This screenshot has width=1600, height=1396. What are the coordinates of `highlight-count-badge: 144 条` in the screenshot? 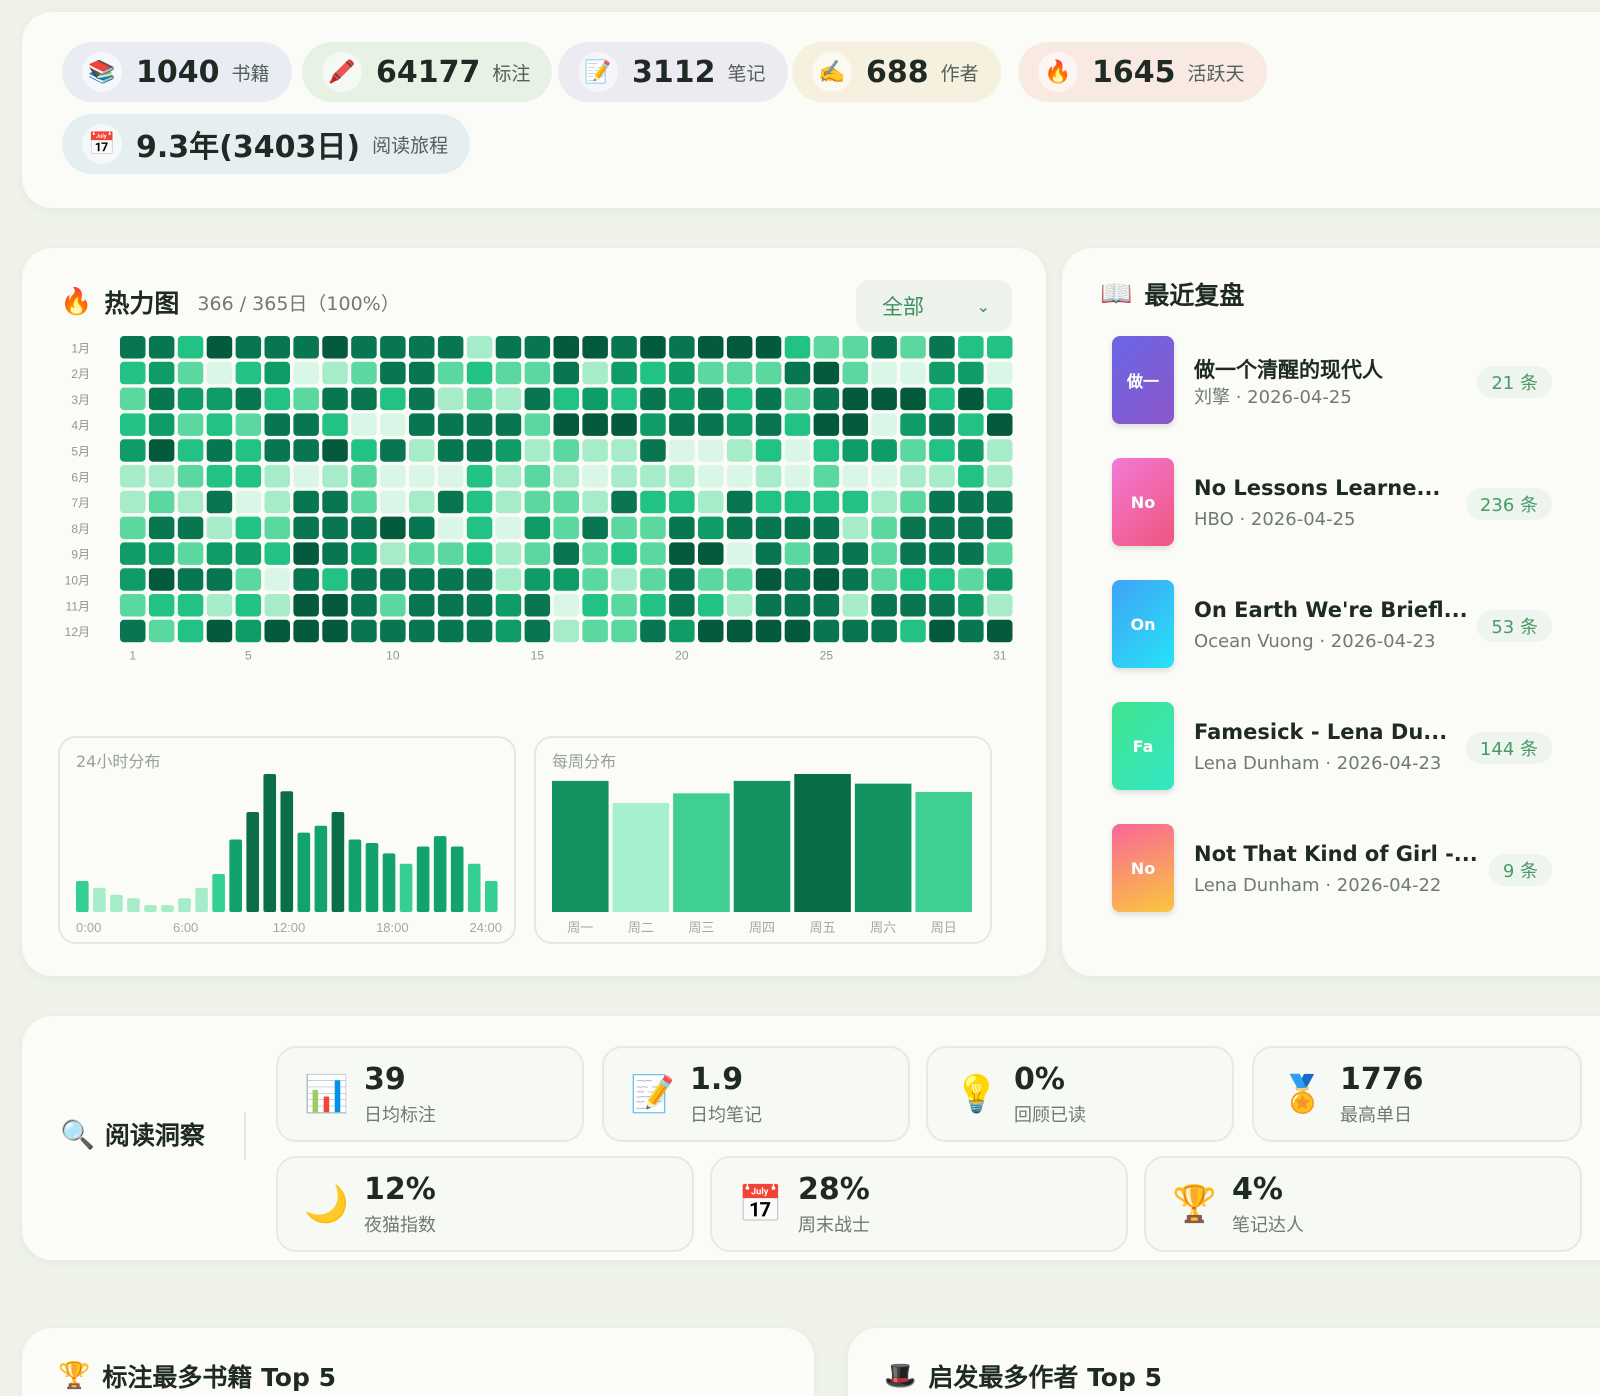 It's located at (1508, 748).